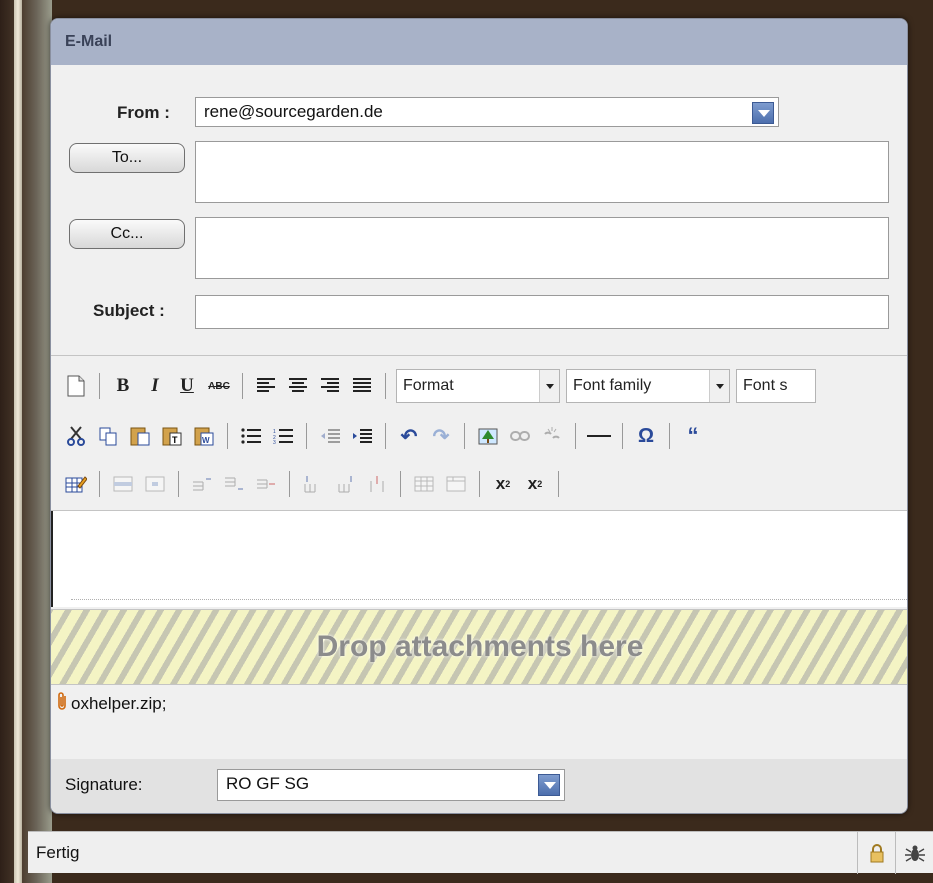 The image size is (933, 883). What do you see at coordinates (456, 484) in the screenshot?
I see `merge-cells-icon` at bounding box center [456, 484].